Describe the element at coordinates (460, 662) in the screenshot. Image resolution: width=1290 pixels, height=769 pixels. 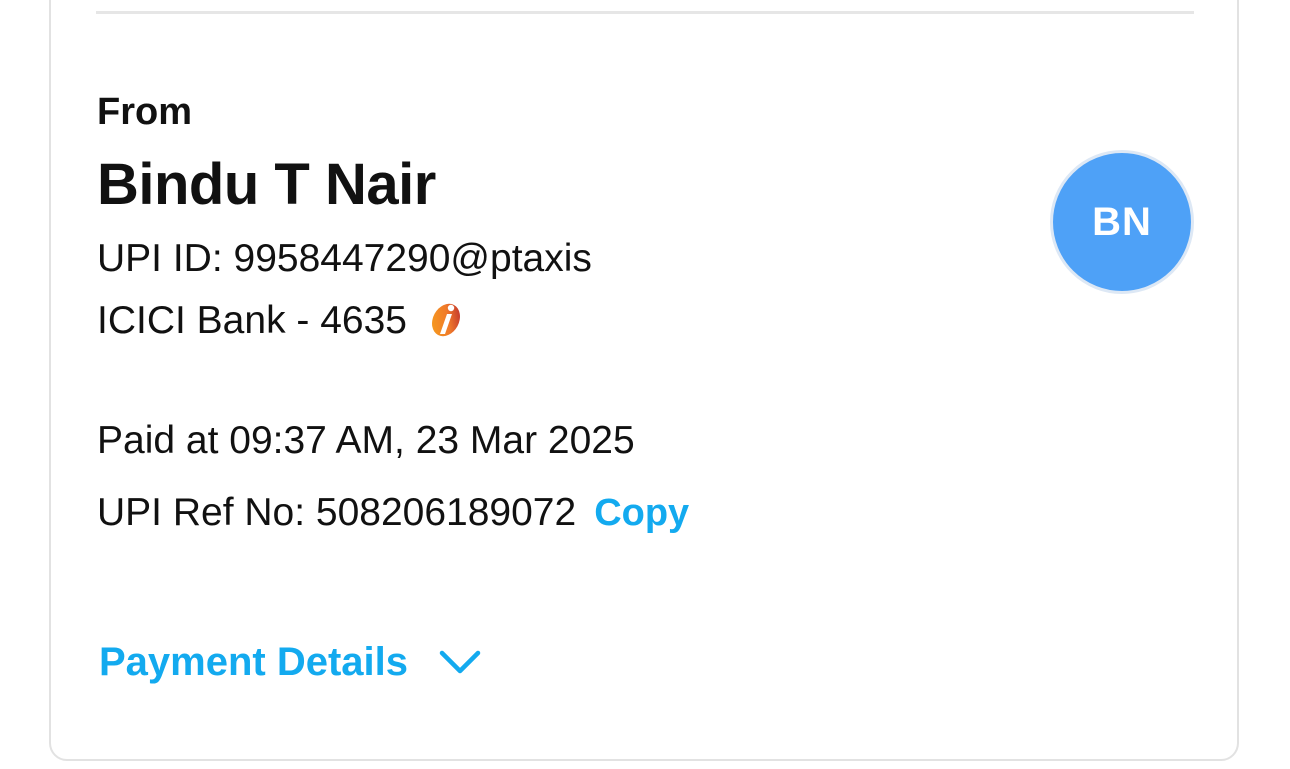
I see `chevron-down-icon` at that location.